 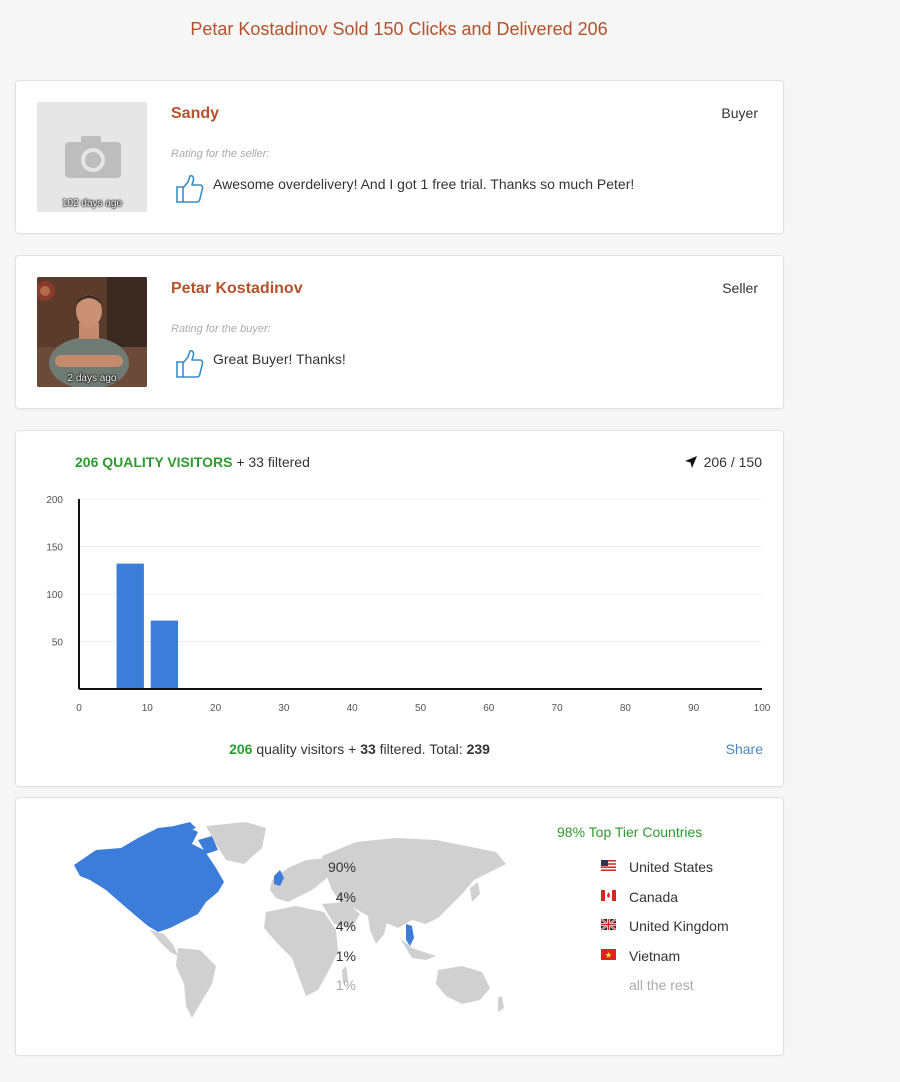 What do you see at coordinates (148, 708) in the screenshot?
I see `x-tick-label: 10` at bounding box center [148, 708].